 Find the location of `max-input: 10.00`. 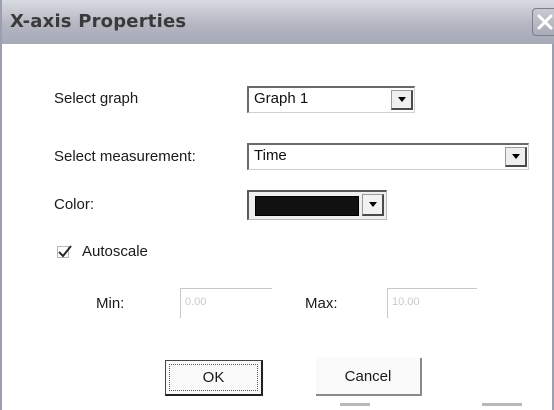

max-input: 10.00 is located at coordinates (432, 303).